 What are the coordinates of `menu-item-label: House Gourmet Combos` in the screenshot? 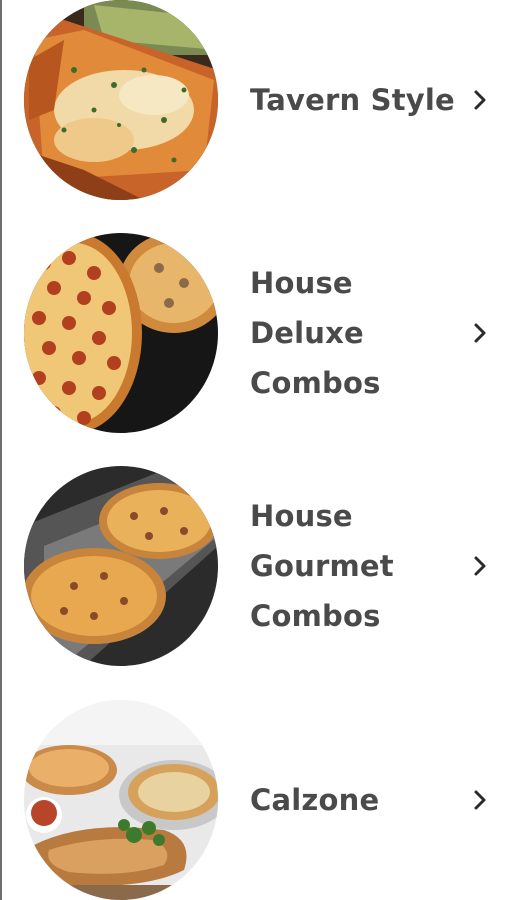 It's located at (322, 566).